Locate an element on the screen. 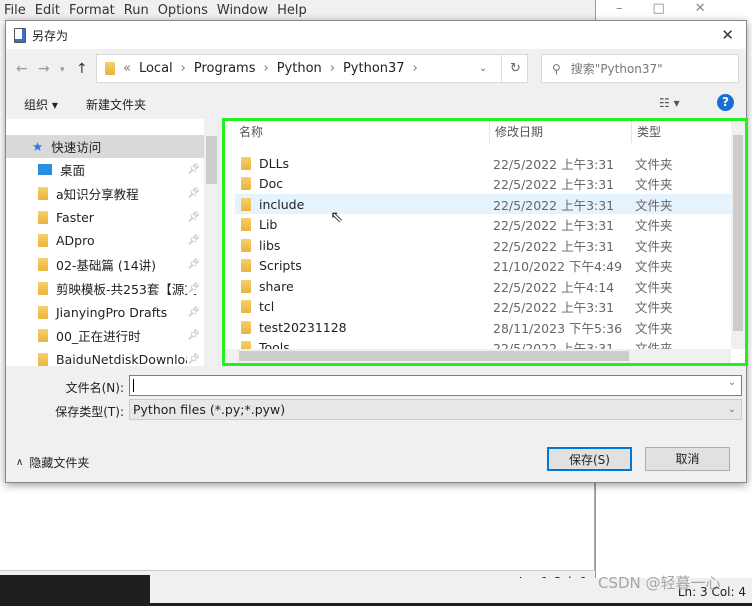  file-row: share 22/5/2022 上午4:14 文件夹 is located at coordinates (483, 286).